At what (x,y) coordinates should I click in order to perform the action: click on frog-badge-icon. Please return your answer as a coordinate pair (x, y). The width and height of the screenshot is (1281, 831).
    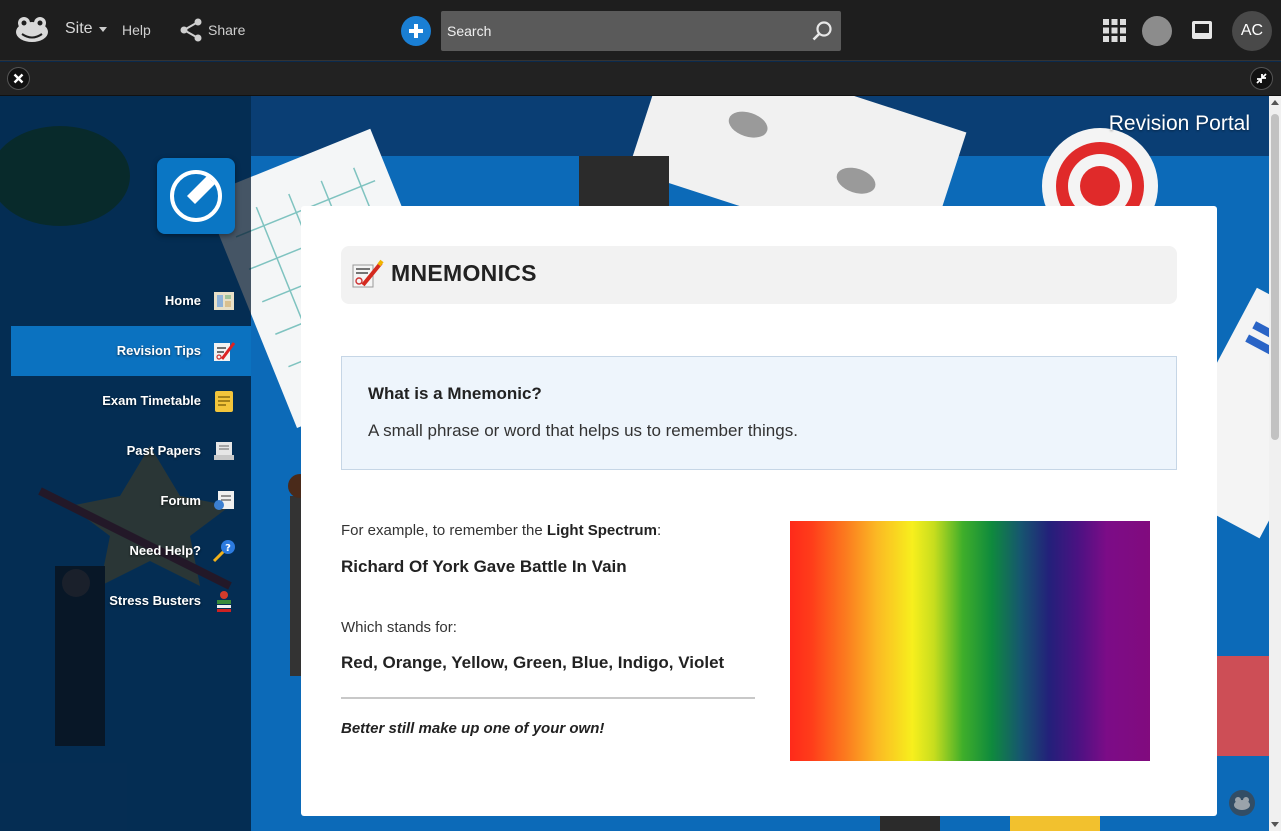
    Looking at the image, I should click on (1242, 803).